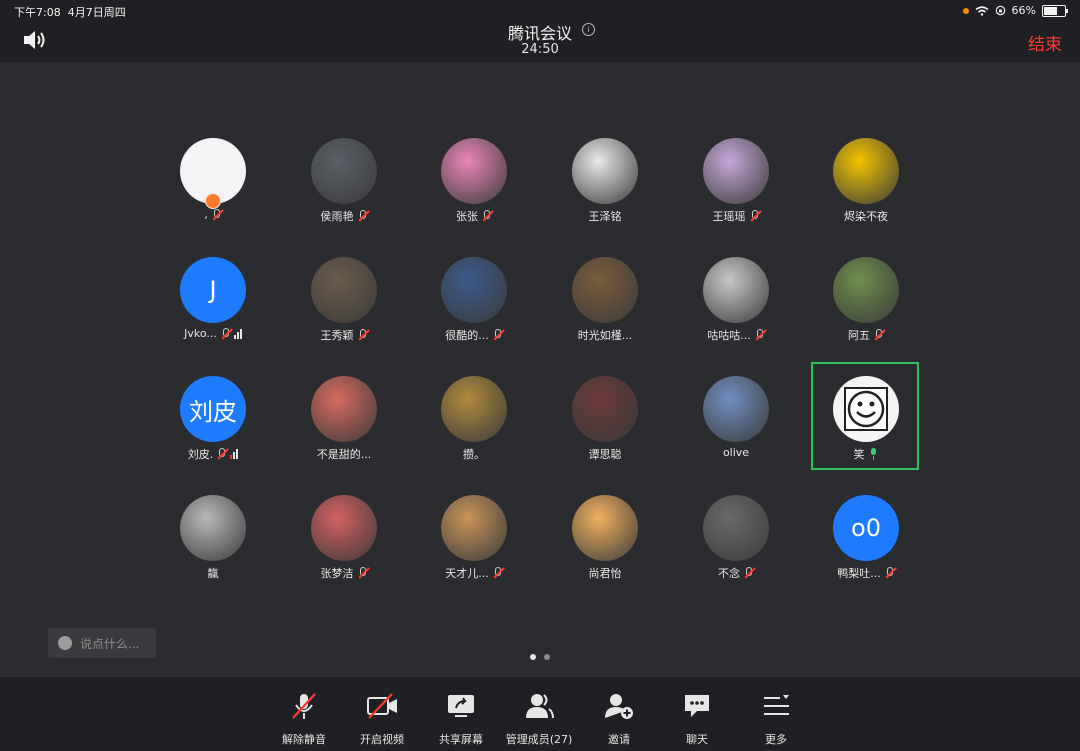  Describe the element at coordinates (1023, 10) in the screenshot. I see `battery-percent: 66%` at that location.